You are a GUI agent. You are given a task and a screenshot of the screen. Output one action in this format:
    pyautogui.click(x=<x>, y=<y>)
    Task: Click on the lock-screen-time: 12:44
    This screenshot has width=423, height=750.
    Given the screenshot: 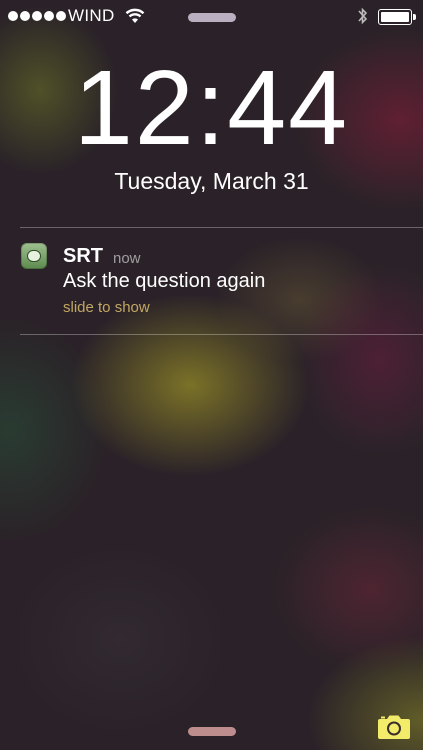 What is the action you would take?
    pyautogui.click(x=211, y=108)
    